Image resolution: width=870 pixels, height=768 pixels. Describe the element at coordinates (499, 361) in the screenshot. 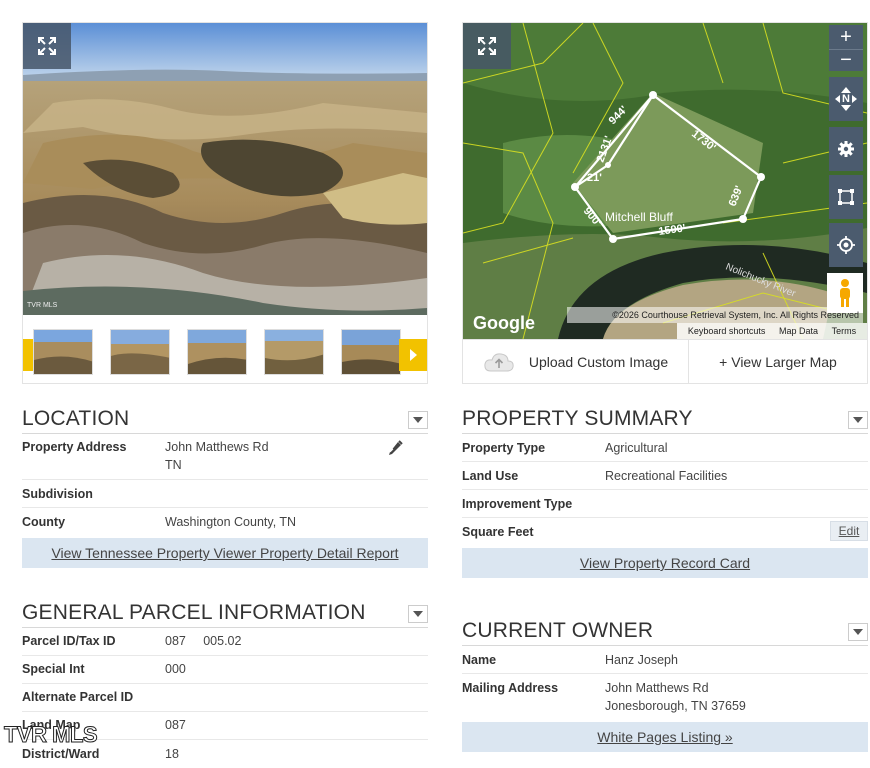

I see `cloud-upload-icon` at that location.